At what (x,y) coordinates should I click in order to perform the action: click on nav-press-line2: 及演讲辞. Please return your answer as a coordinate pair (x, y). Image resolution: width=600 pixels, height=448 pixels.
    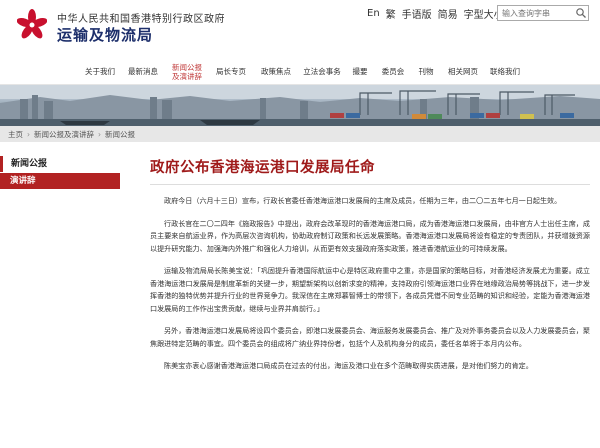
    Looking at the image, I should click on (187, 76).